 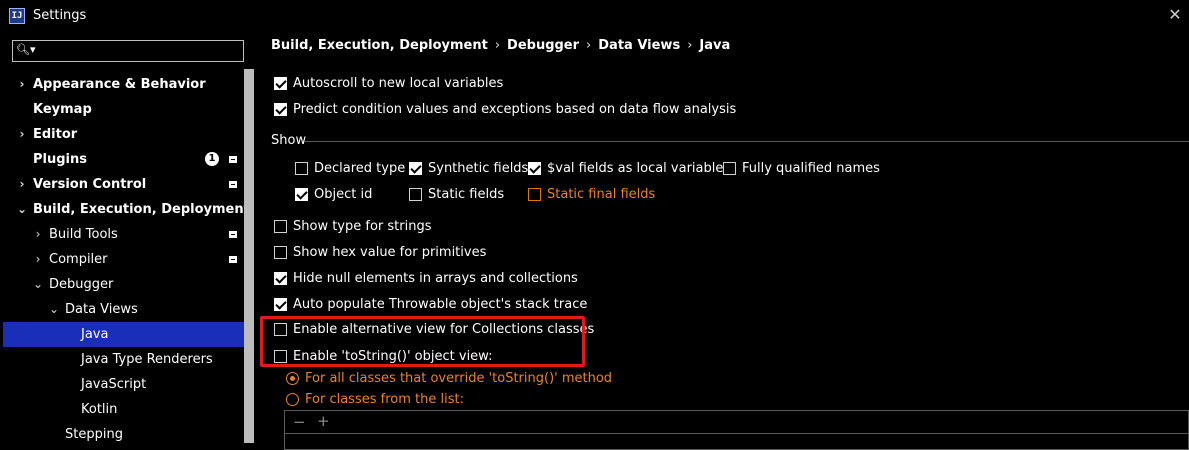 I want to click on sidebar-item-version-control: › Version Control, so click(x=122, y=184).